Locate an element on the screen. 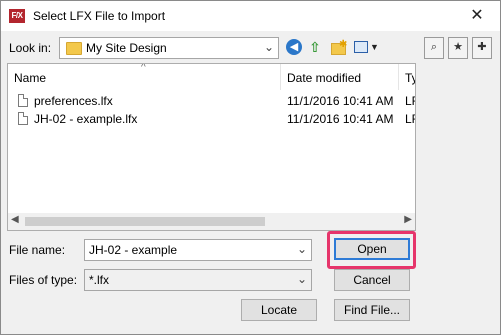  magnifier-icon: ⌕ is located at coordinates (434, 47).